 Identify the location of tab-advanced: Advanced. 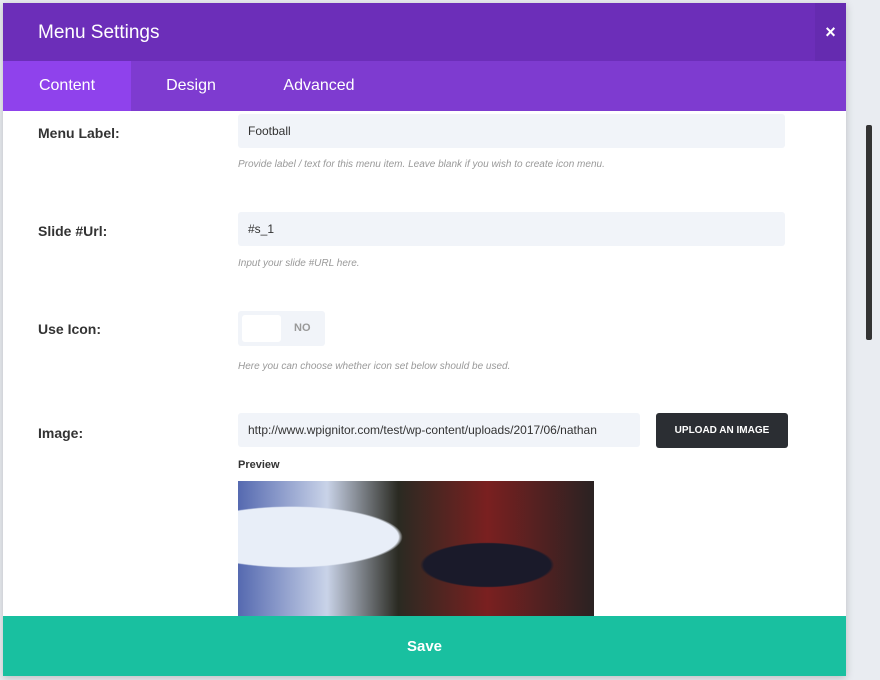
(319, 86).